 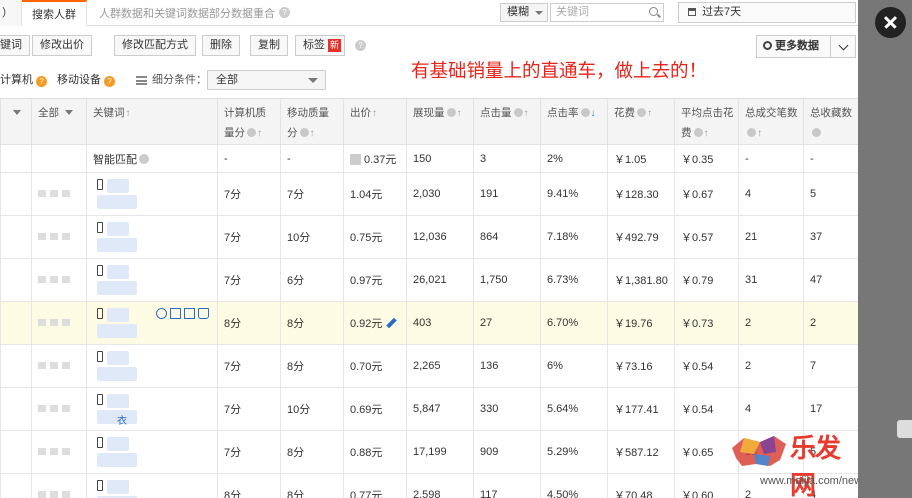 What do you see at coordinates (152, 485) in the screenshot?
I see `cell-keyword: 衣外` at bounding box center [152, 485].